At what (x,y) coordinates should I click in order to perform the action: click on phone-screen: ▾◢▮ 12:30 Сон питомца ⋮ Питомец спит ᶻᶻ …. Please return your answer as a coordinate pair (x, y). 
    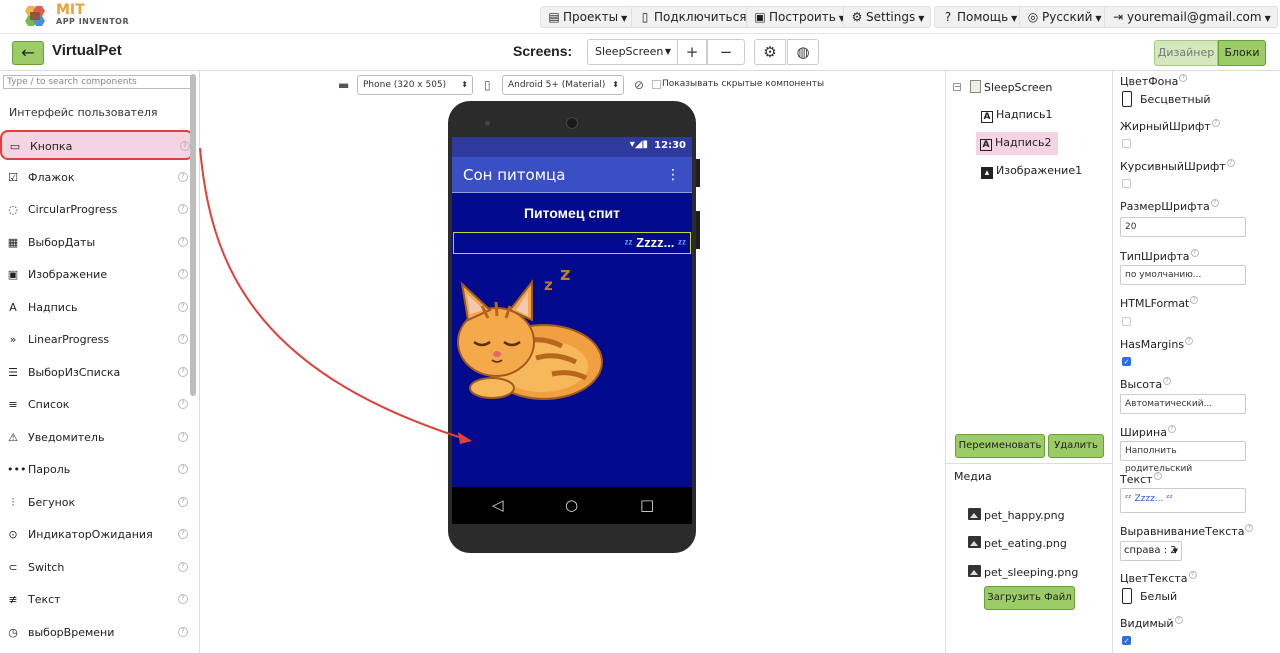
    Looking at the image, I should click on (572, 312).